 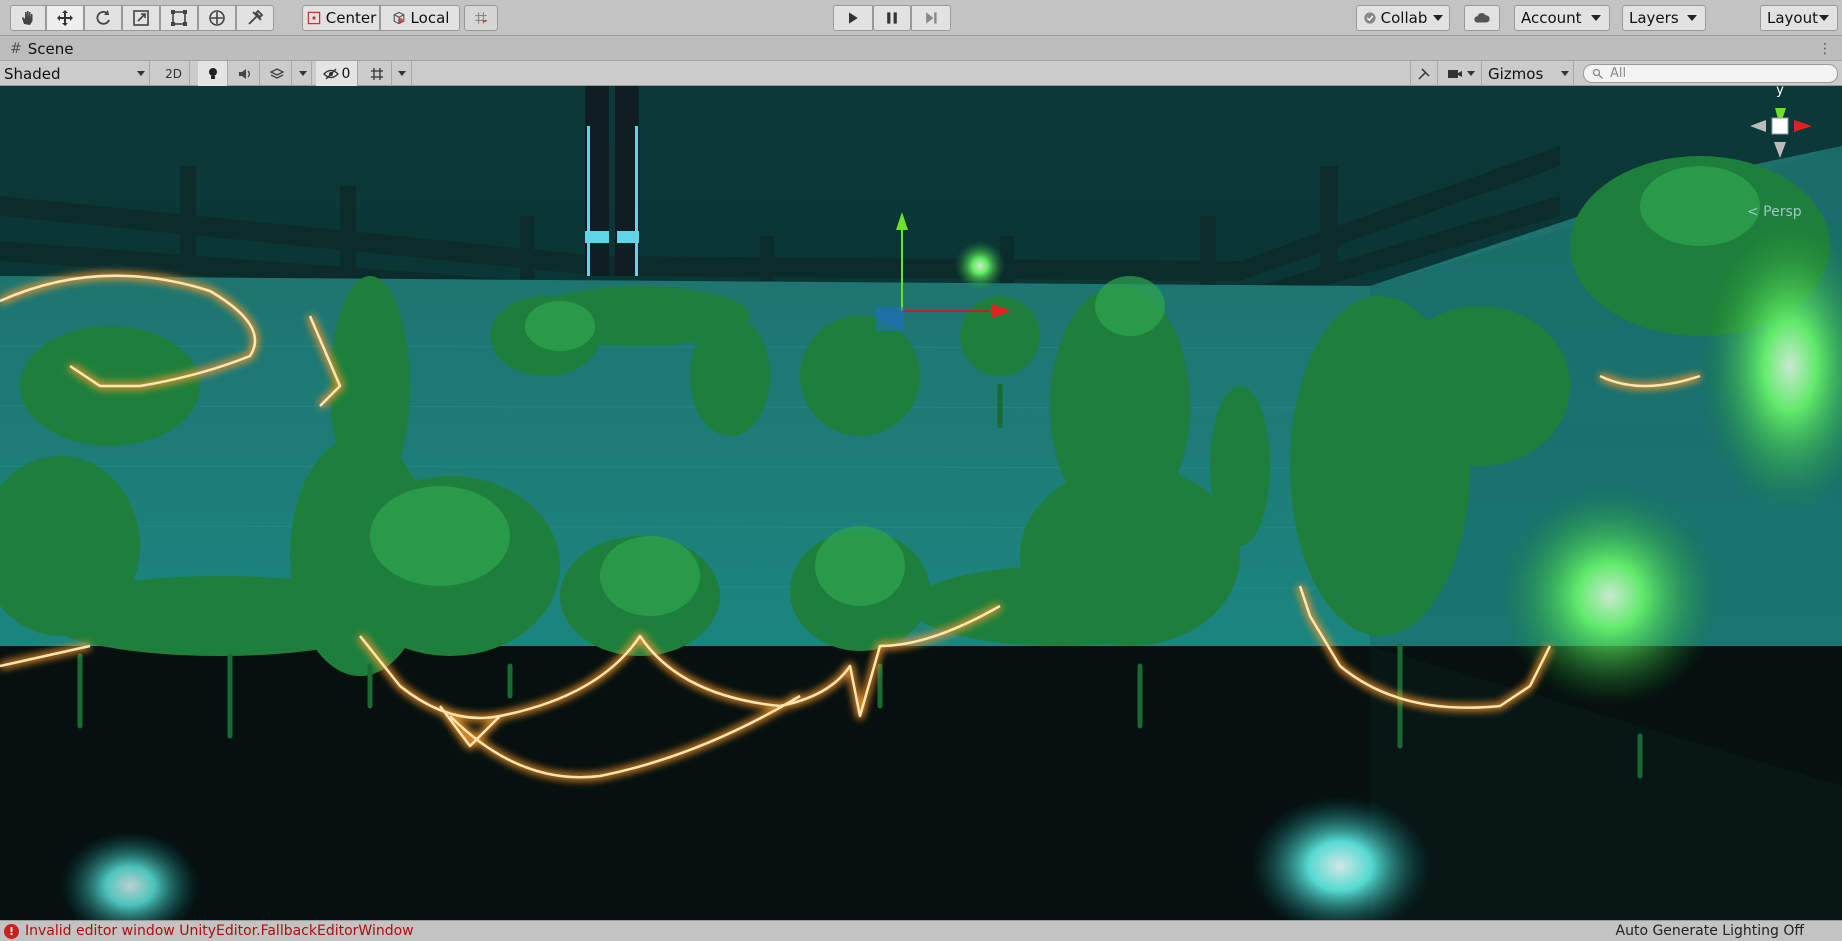 I want to click on scene-visibility-toggle: 0, so click(x=337, y=73).